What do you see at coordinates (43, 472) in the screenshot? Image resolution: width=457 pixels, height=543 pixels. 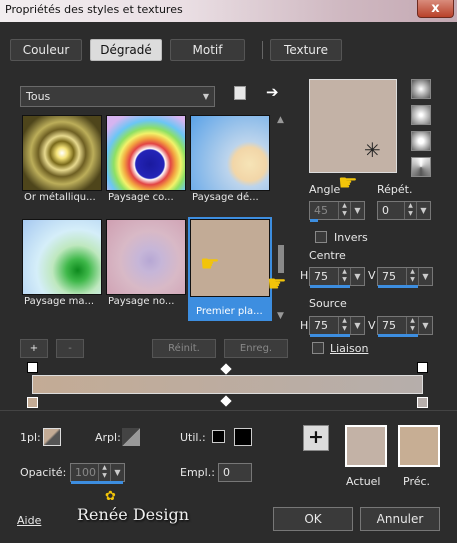 I see `opacity-label: Opacité:` at bounding box center [43, 472].